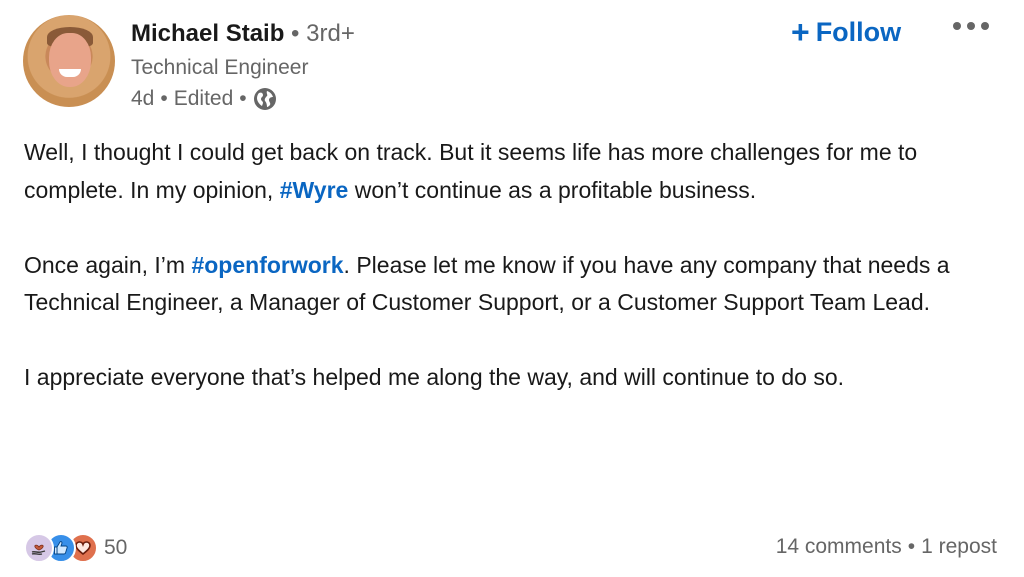 This screenshot has width=1024, height=577. What do you see at coordinates (220, 67) in the screenshot?
I see `author-headline: Technical Engineer` at bounding box center [220, 67].